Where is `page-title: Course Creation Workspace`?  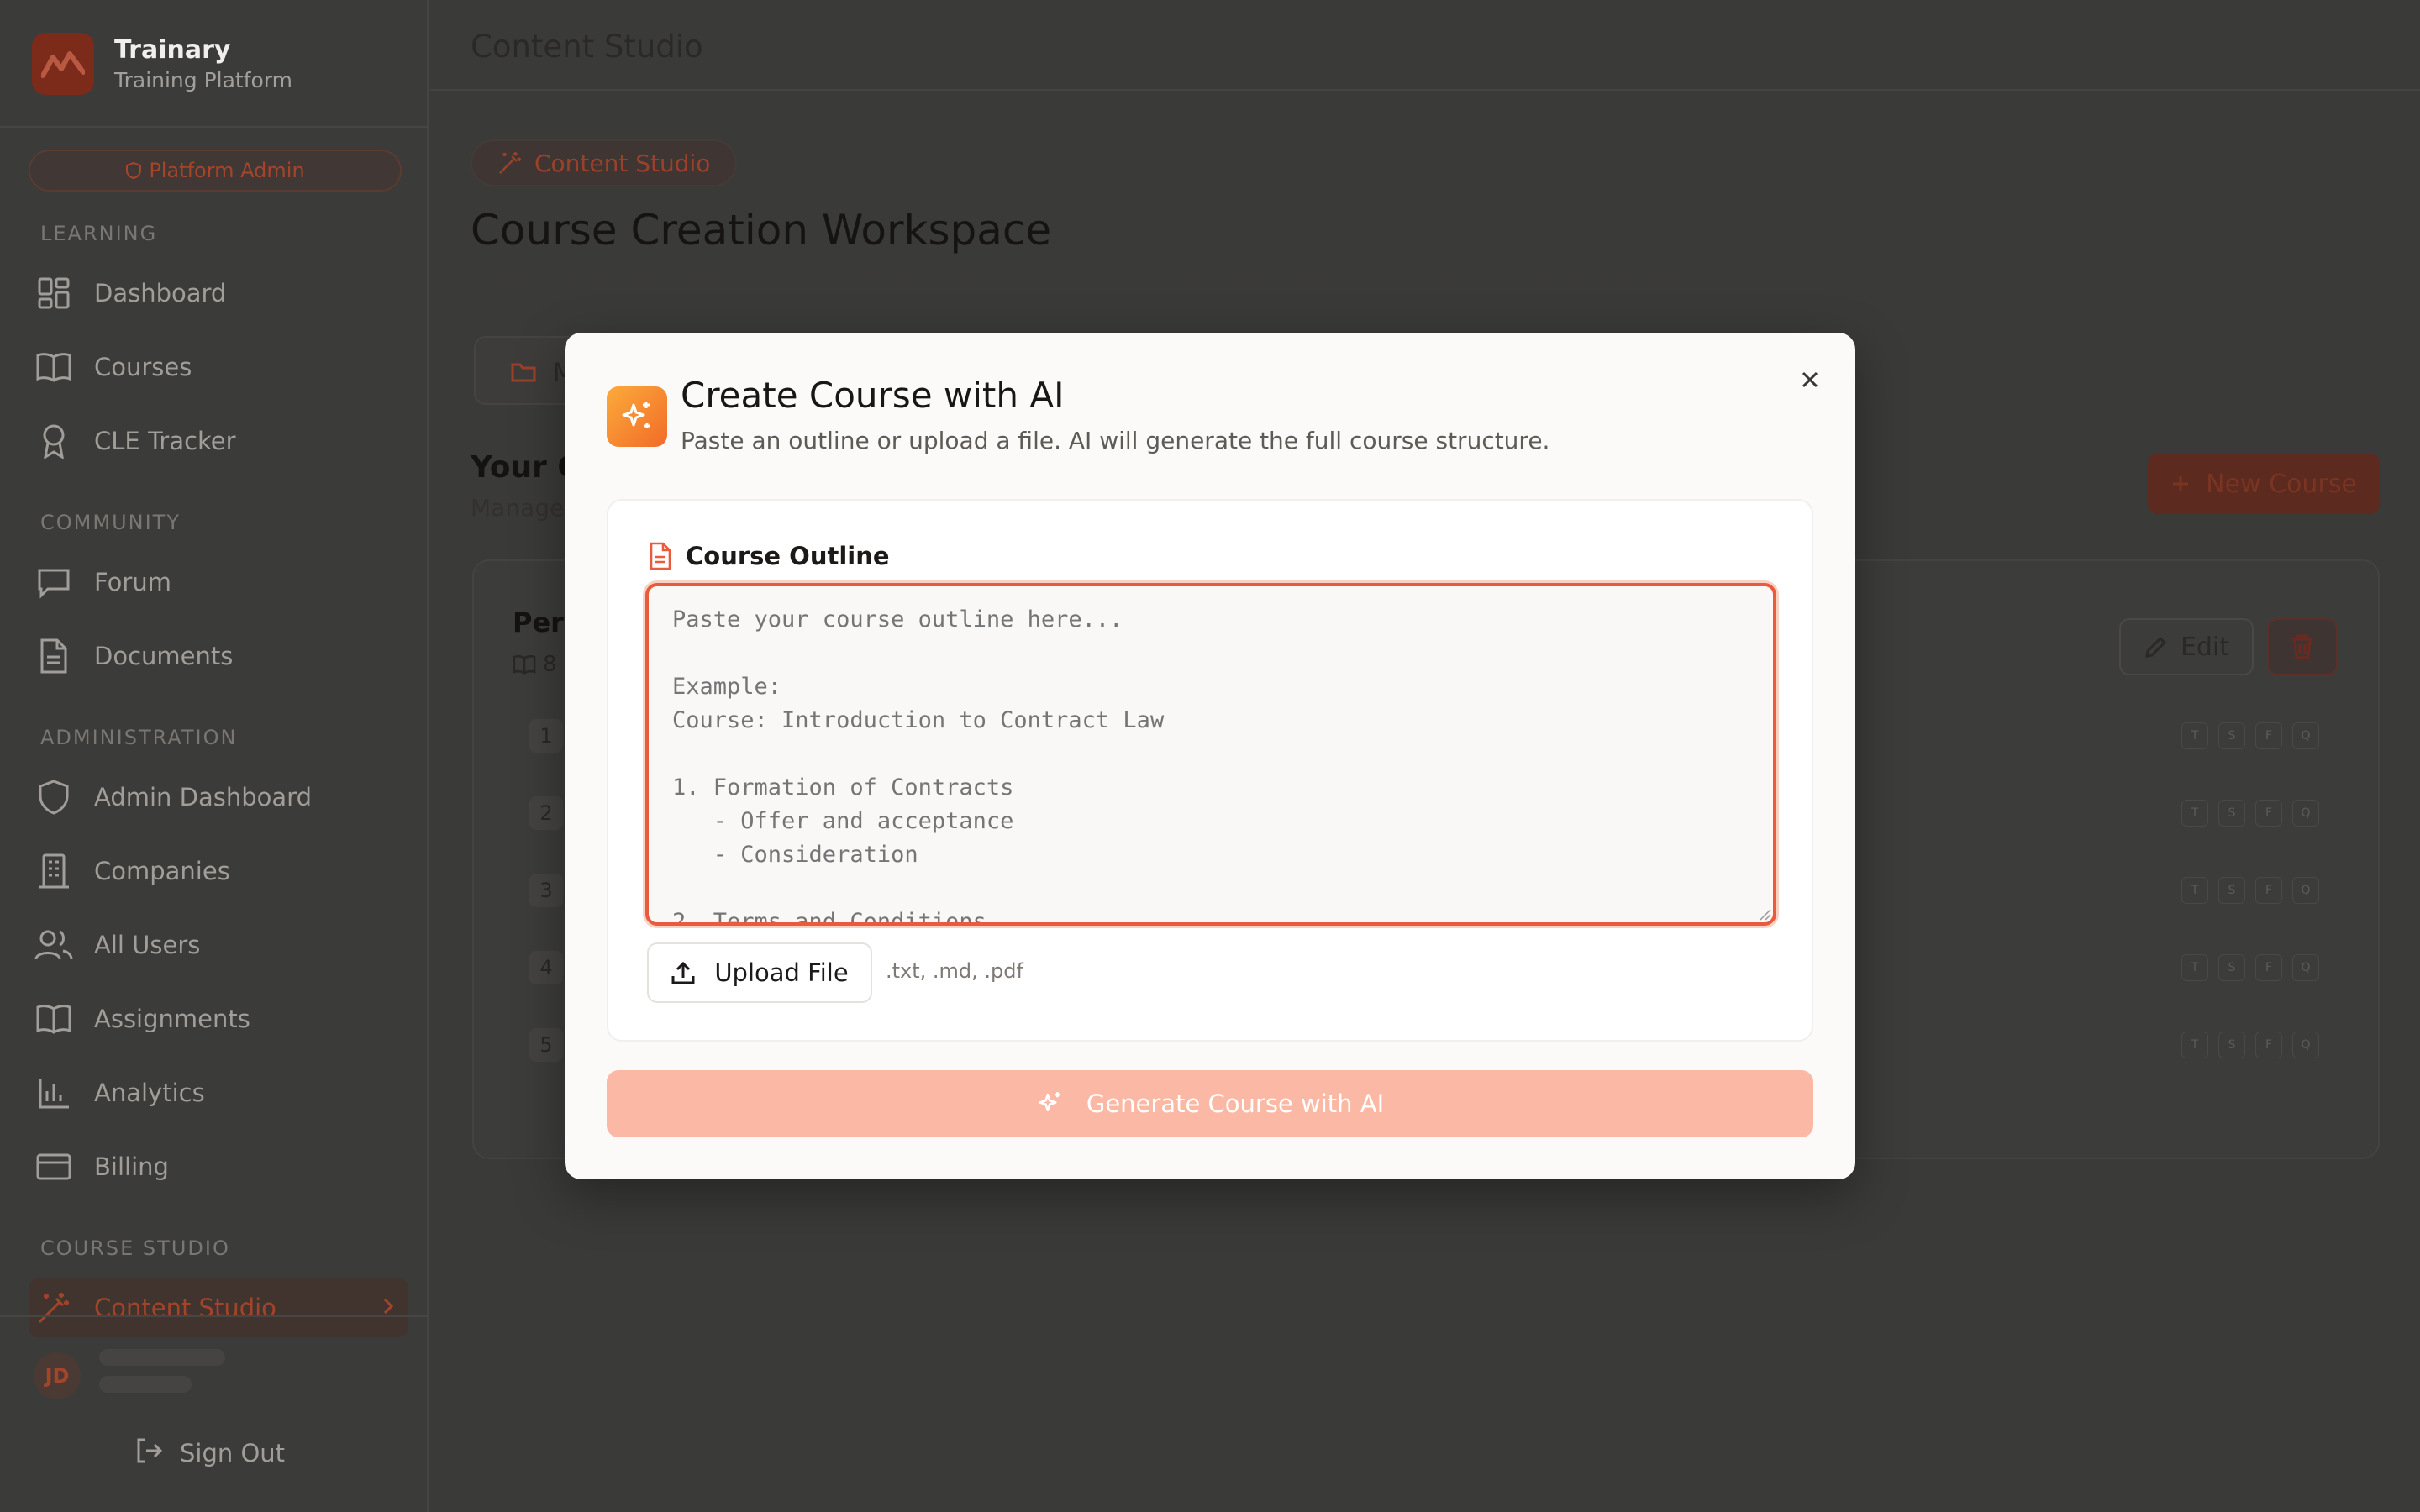 page-title: Course Creation Workspace is located at coordinates (762, 230).